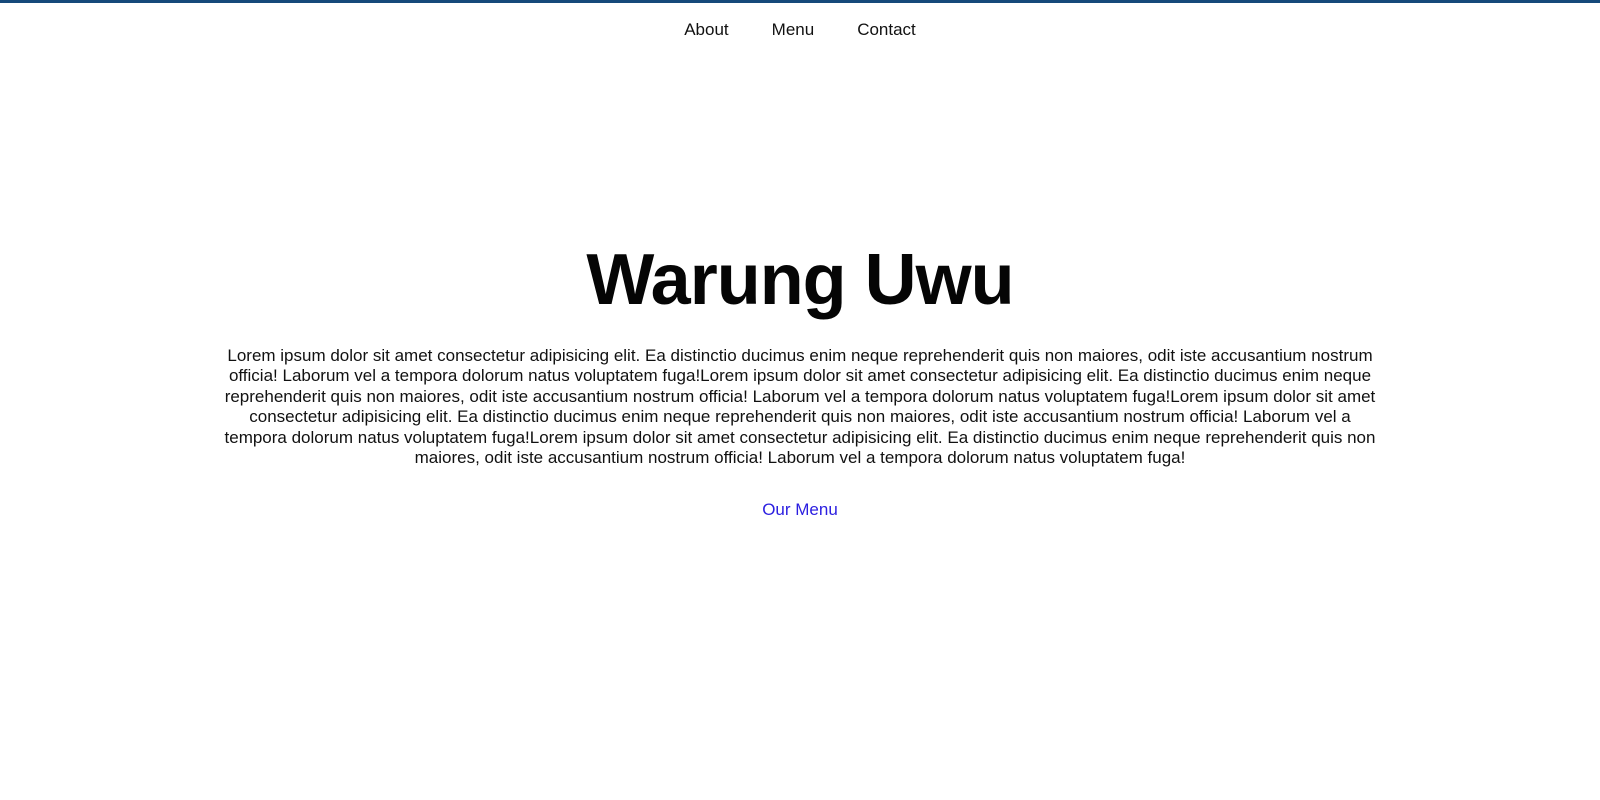 The width and height of the screenshot is (1600, 800). What do you see at coordinates (800, 510) in the screenshot?
I see `our-menu-link: Our Menu` at bounding box center [800, 510].